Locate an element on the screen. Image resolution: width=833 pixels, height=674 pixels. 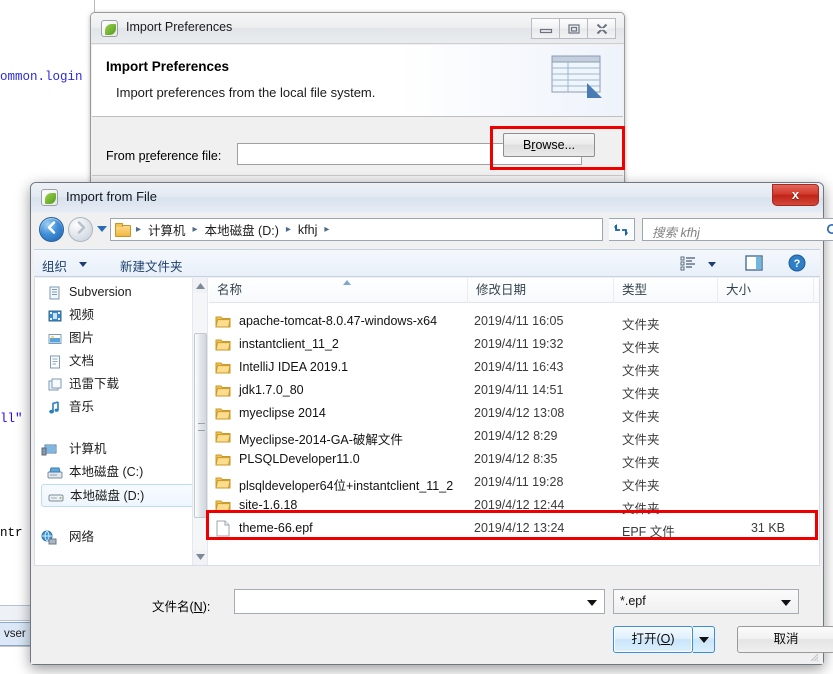
computer-icon is located at coordinates (49, 450).